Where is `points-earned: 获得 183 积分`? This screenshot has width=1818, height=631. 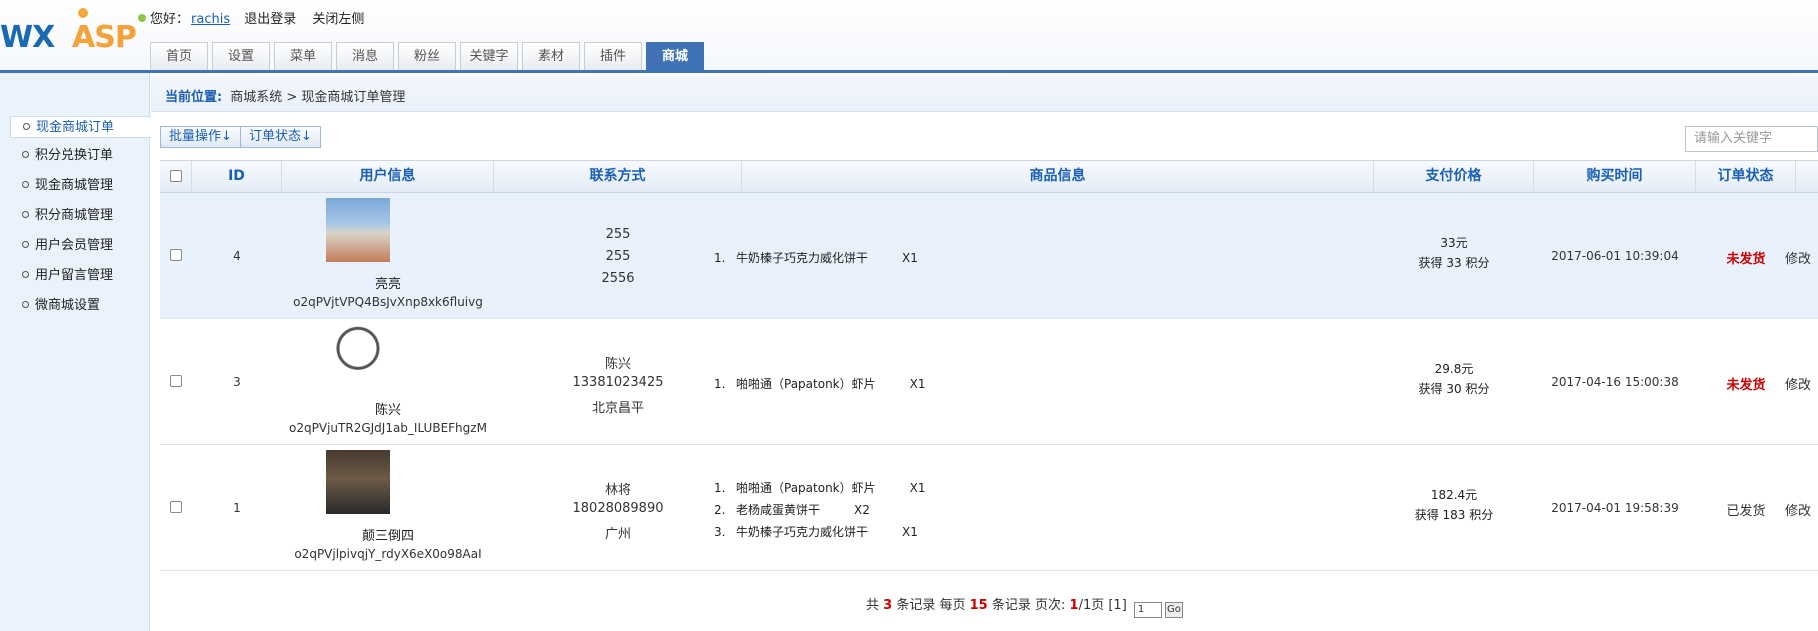
points-earned: 获得 183 积分 is located at coordinates (1454, 515).